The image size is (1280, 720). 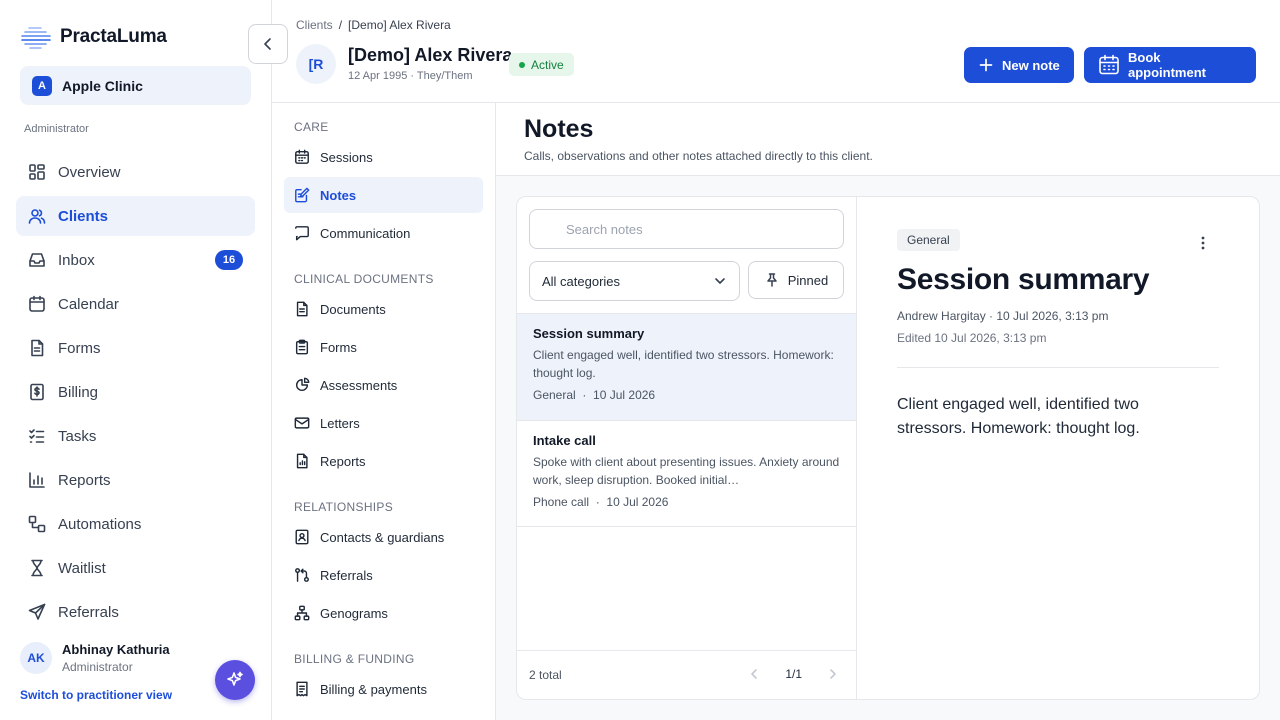 What do you see at coordinates (589, 333) in the screenshot?
I see `note-title: Session summary` at bounding box center [589, 333].